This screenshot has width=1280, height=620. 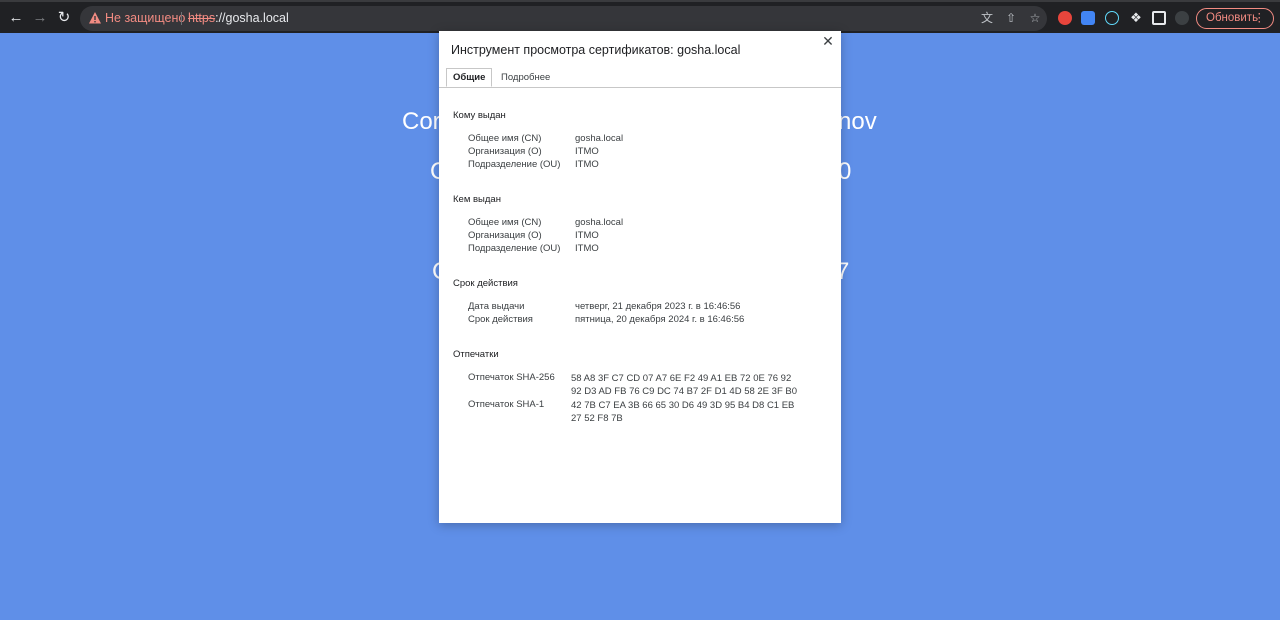 I want to click on update-button: Обновить ⋮, so click(x=1235, y=18).